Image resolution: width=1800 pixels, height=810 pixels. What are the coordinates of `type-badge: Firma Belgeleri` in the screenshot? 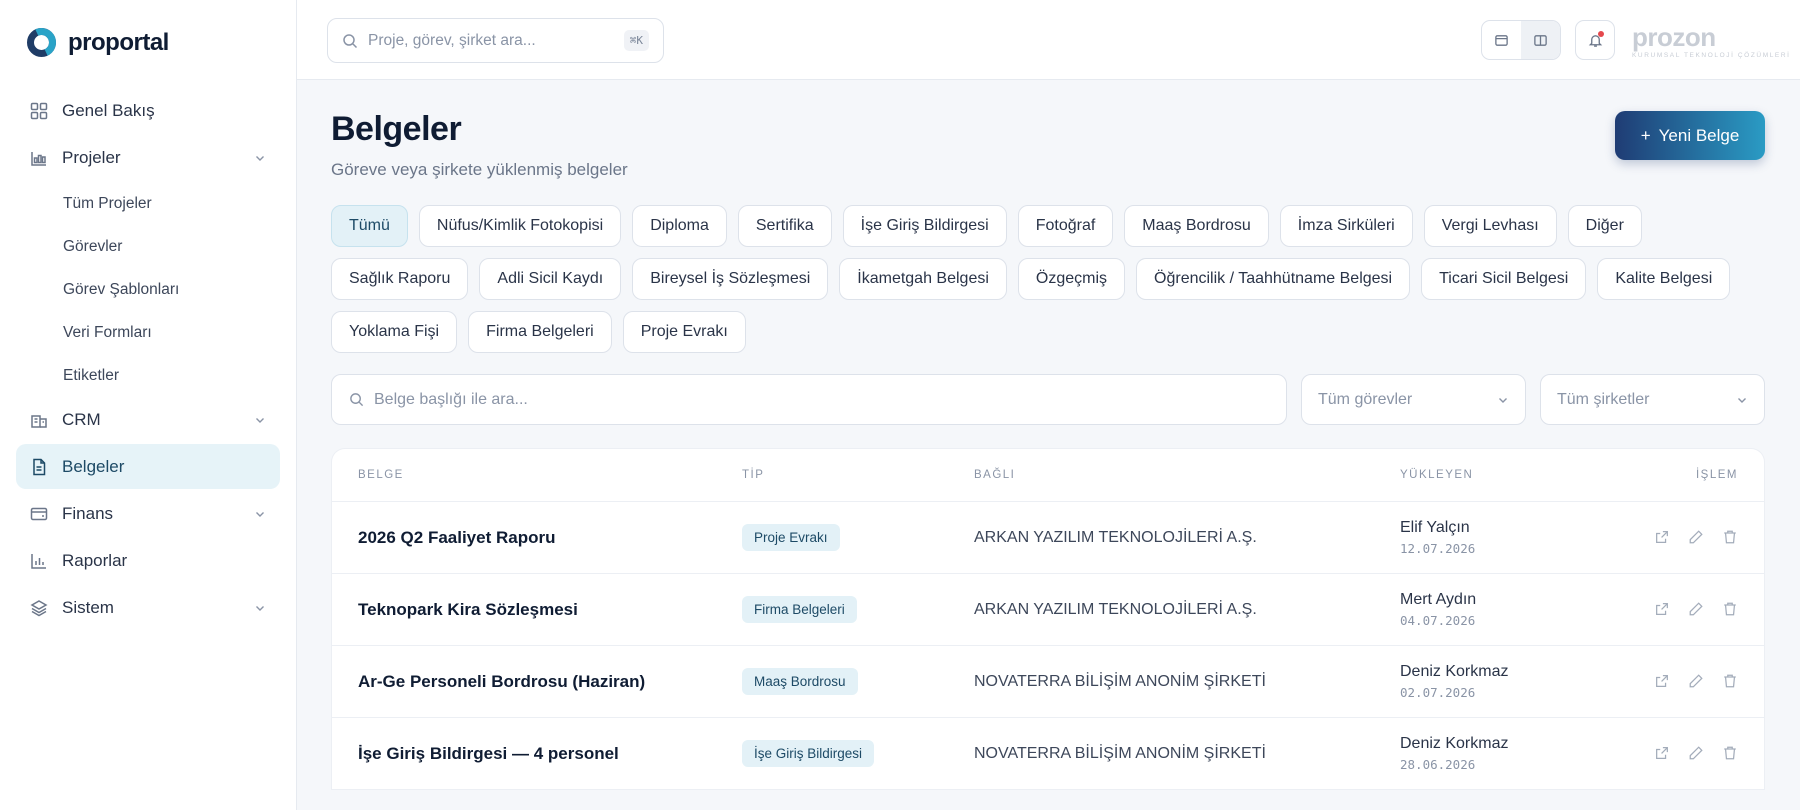 It's located at (799, 609).